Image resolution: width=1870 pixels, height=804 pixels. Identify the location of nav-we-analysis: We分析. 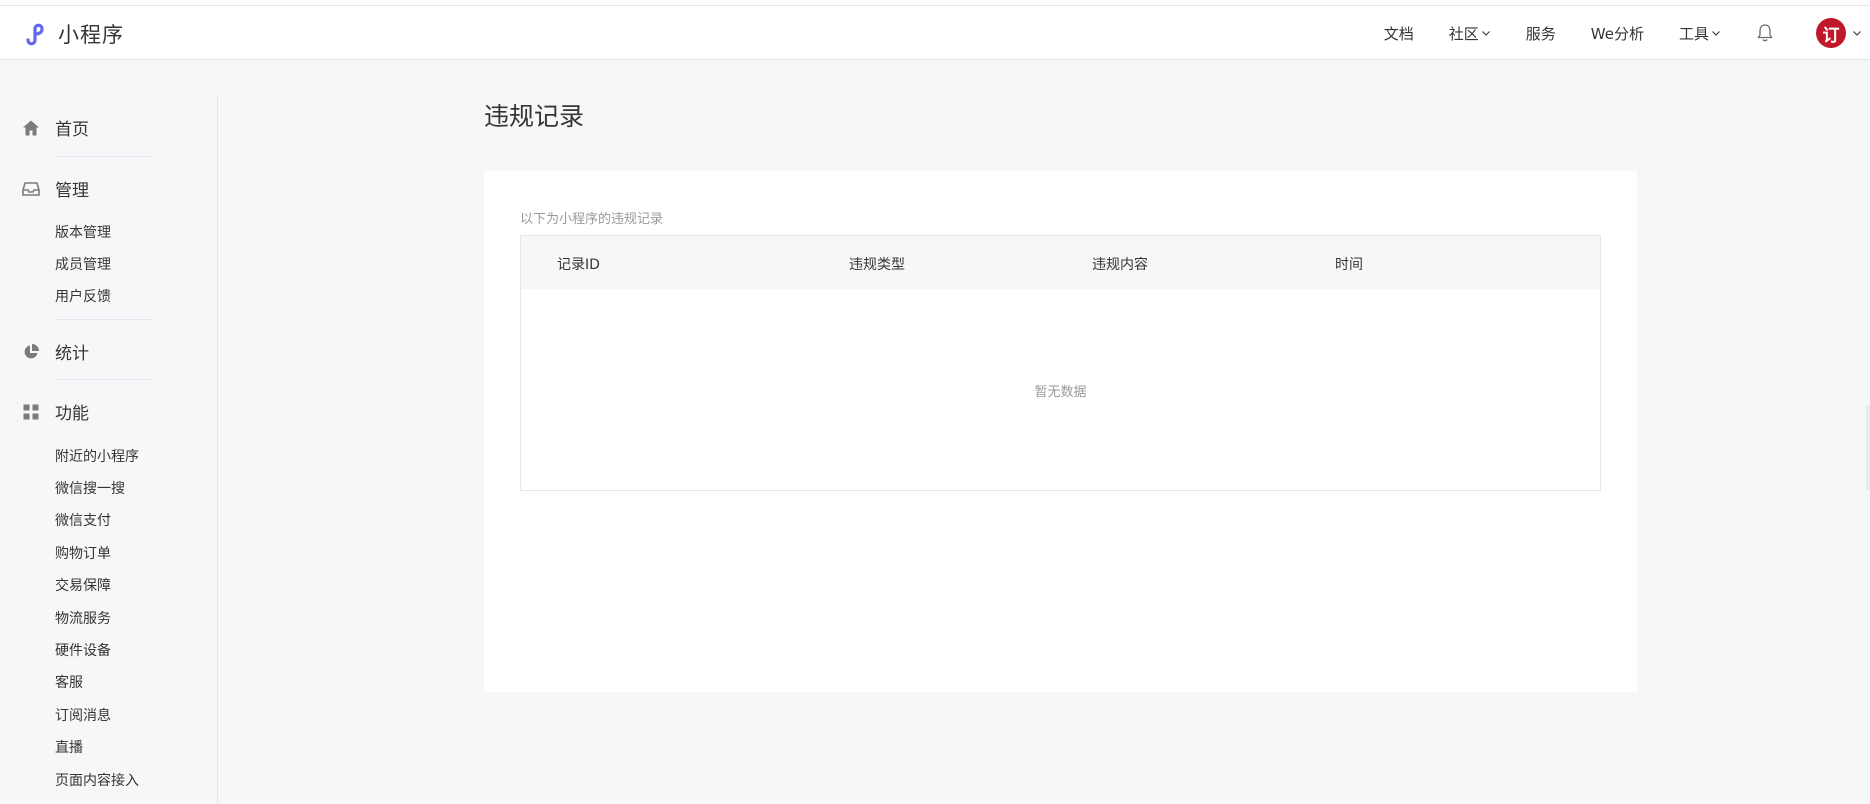
(1617, 33).